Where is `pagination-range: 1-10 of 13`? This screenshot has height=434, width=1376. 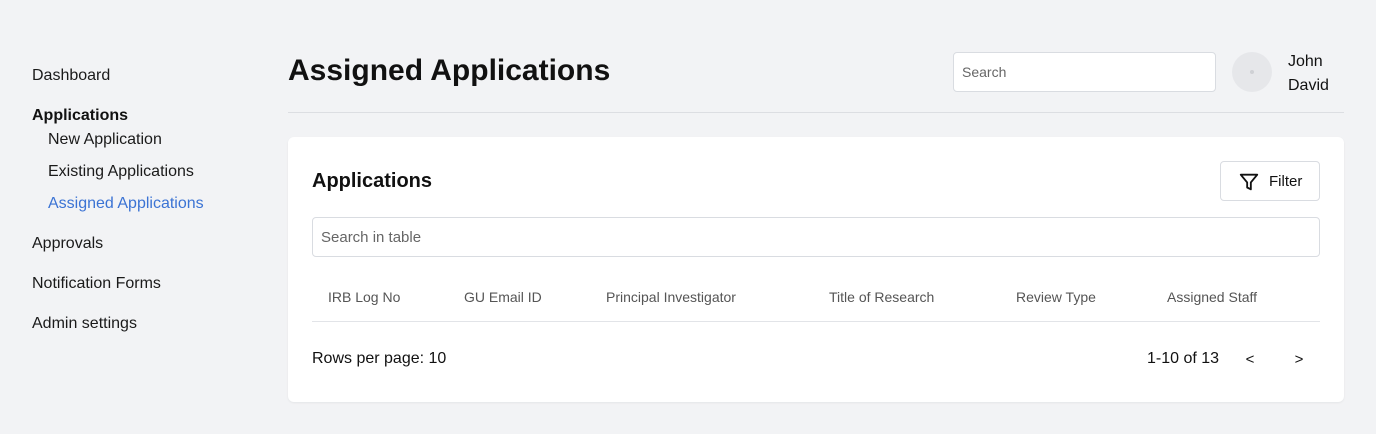 pagination-range: 1-10 of 13 is located at coordinates (1183, 358).